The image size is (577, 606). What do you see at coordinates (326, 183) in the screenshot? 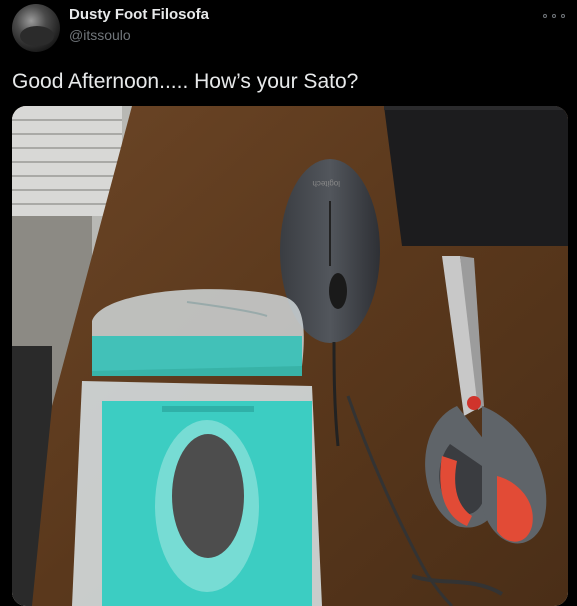
I see `svg-text: logitech` at bounding box center [326, 183].